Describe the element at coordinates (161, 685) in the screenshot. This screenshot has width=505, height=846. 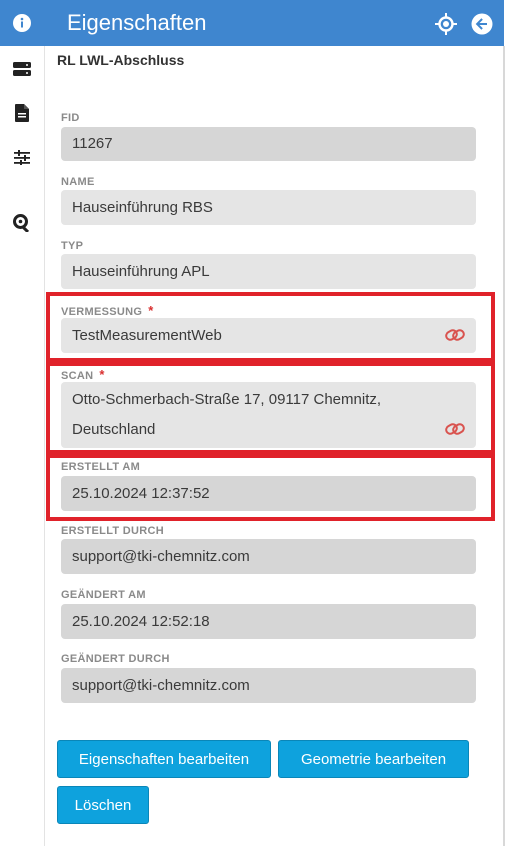
I see `geaendert-durch-value: support@tki-chemnitz.com` at that location.